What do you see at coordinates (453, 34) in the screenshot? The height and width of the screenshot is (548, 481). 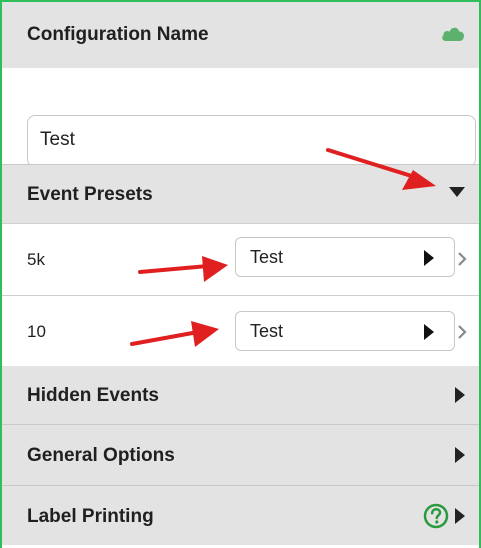 I see `cloud-icon` at bounding box center [453, 34].